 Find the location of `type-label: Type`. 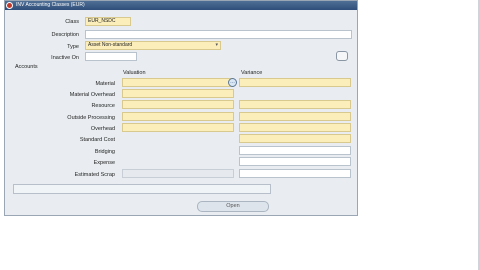

type-label: Type is located at coordinates (73, 47).